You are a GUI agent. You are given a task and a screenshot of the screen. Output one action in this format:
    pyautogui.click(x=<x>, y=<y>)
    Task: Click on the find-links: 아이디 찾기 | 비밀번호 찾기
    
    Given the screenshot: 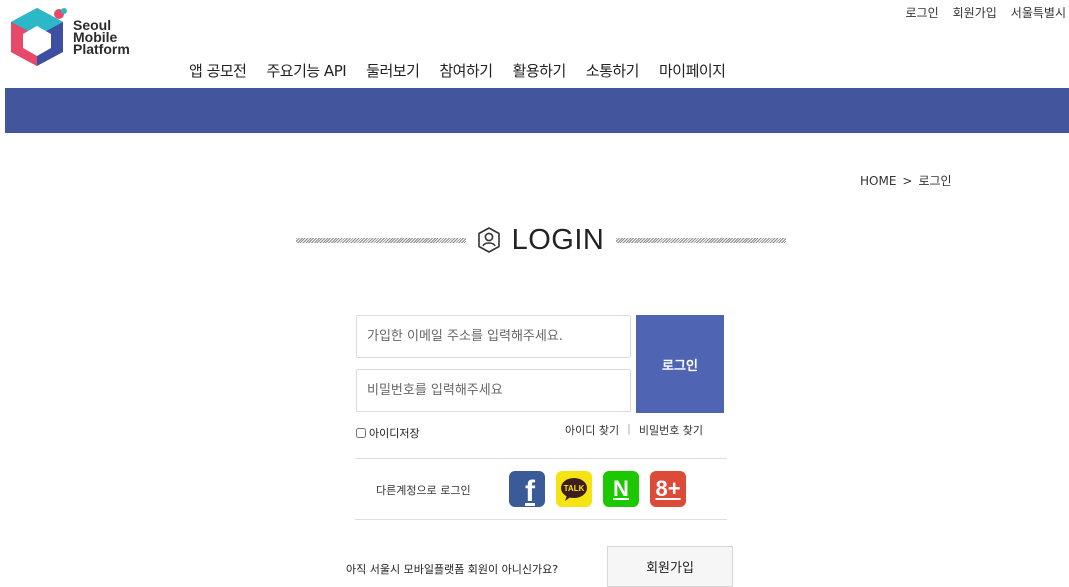 What is the action you would take?
    pyautogui.click(x=634, y=430)
    